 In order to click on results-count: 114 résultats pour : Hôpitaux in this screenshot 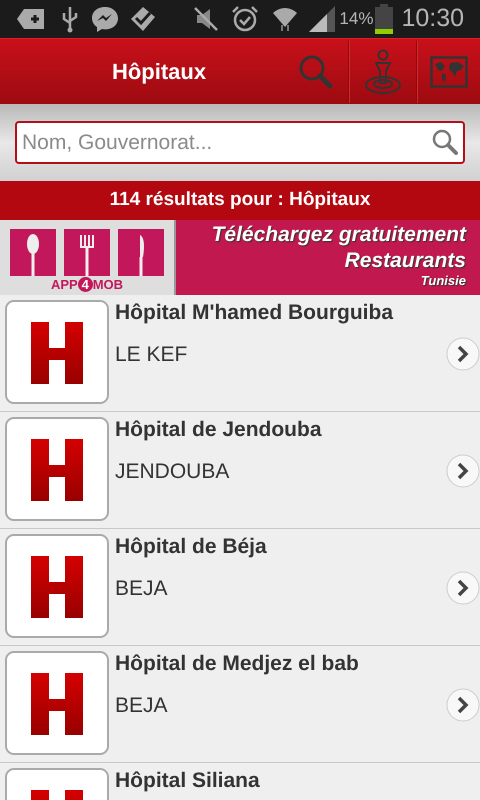, I will do `click(240, 200)`.